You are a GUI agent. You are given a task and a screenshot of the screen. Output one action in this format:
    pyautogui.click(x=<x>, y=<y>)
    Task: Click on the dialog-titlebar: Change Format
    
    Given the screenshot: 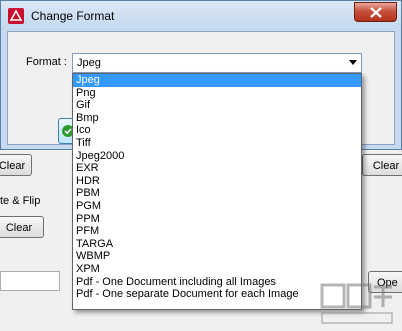 What is the action you would take?
    pyautogui.click(x=201, y=16)
    